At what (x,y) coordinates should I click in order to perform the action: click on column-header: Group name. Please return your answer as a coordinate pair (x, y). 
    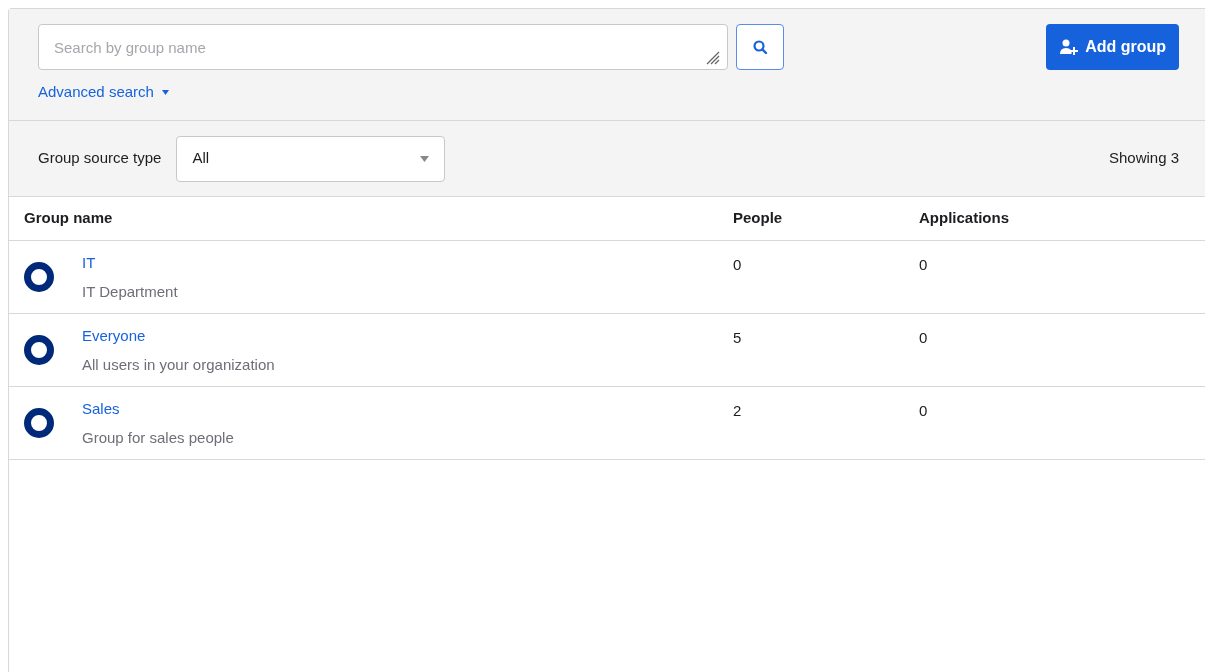
    Looking at the image, I should click on (68, 218).